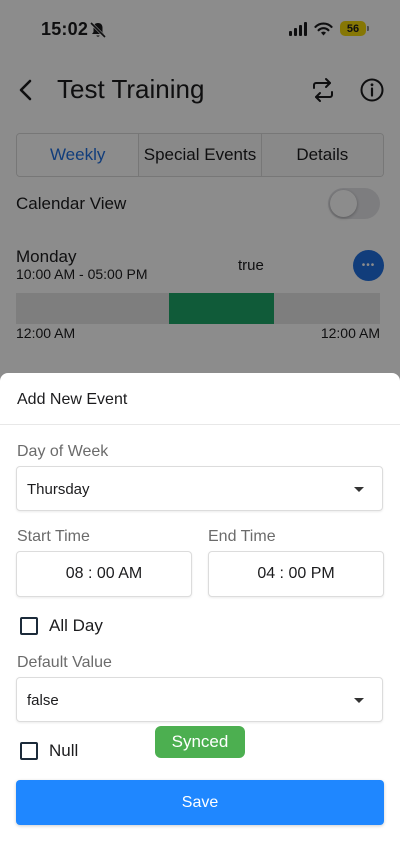 The image size is (400, 867). What do you see at coordinates (53, 536) in the screenshot?
I see `start-time-label: Start Time` at bounding box center [53, 536].